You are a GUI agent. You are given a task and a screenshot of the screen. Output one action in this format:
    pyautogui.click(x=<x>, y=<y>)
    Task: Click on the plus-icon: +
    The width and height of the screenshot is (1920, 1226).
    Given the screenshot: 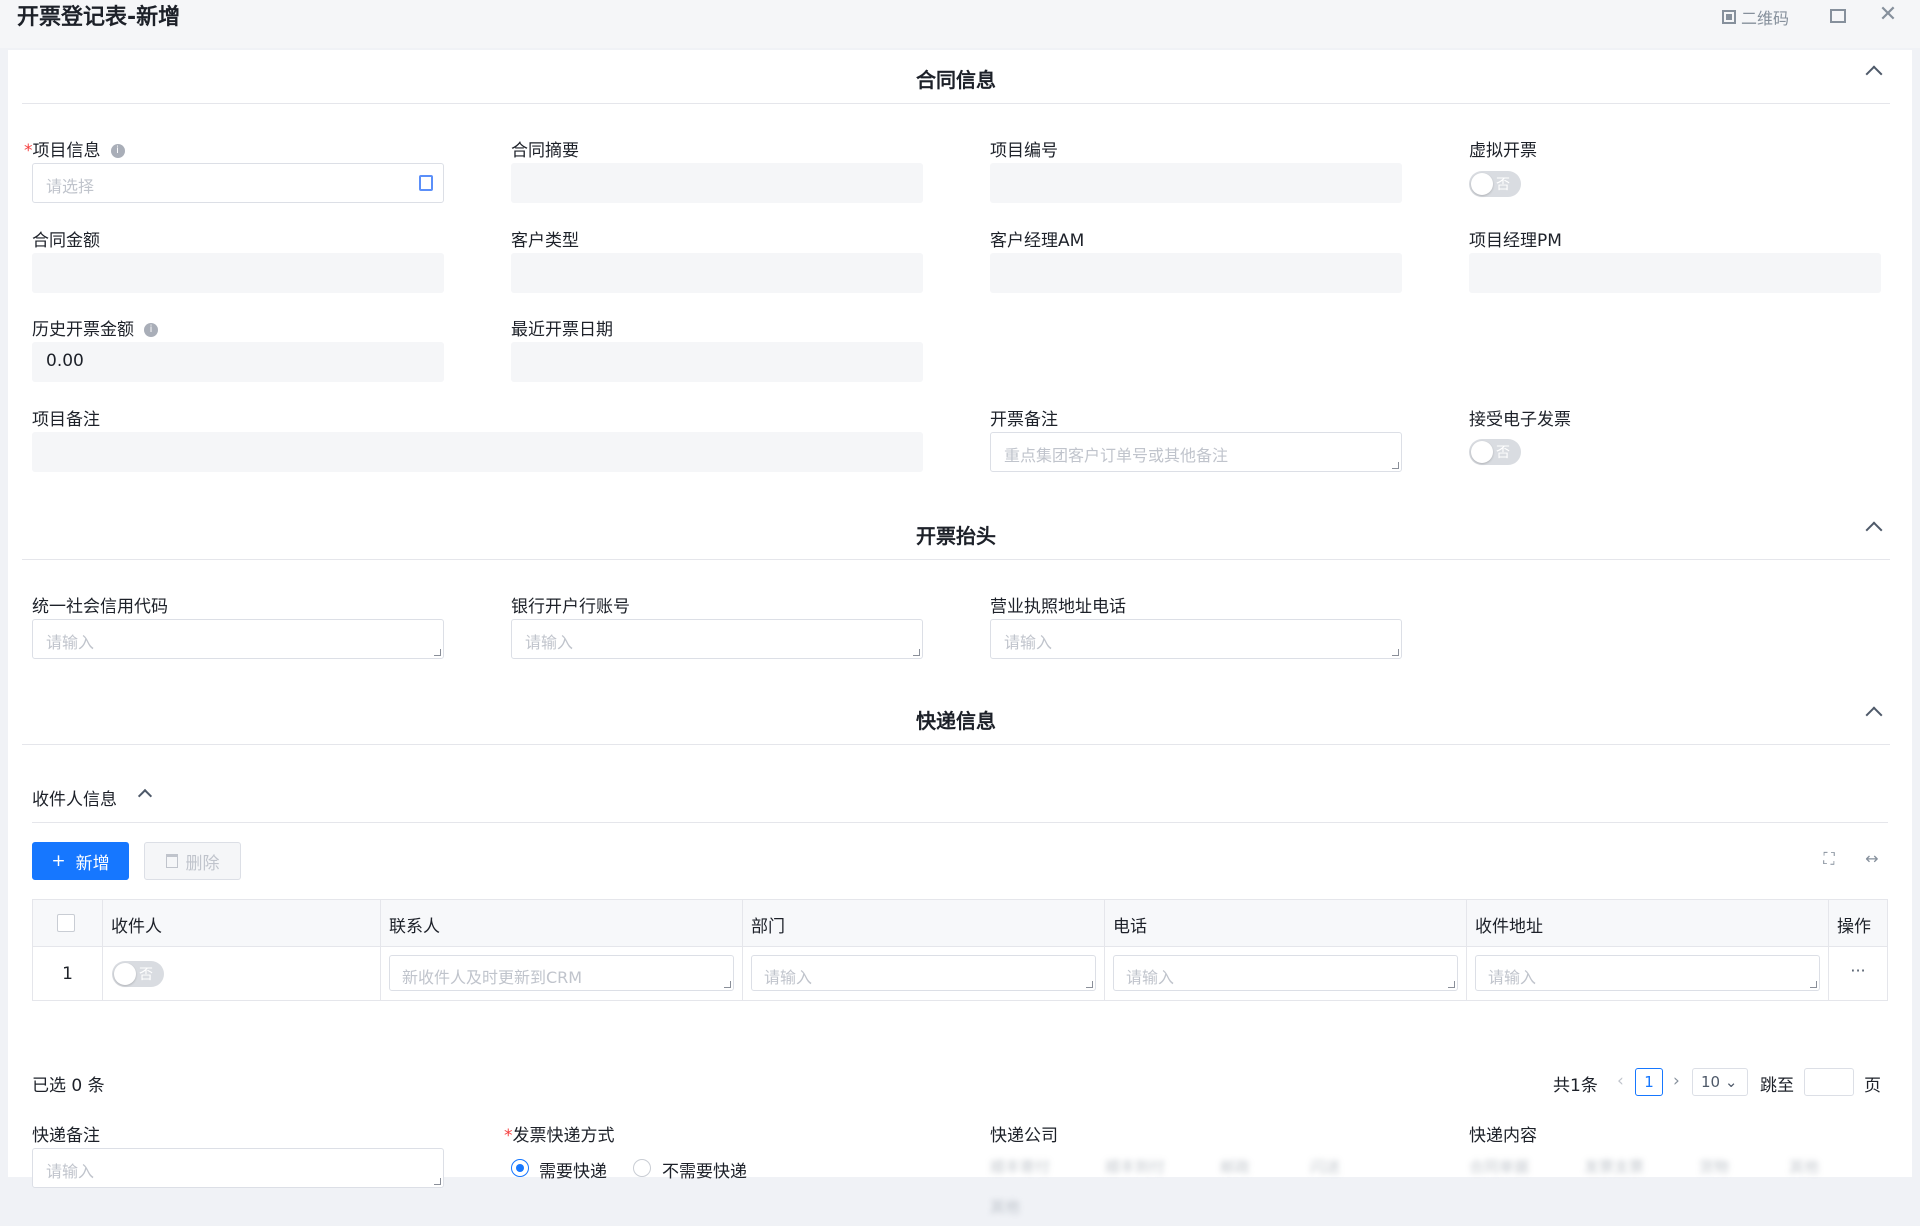 What is the action you would take?
    pyautogui.click(x=58, y=861)
    